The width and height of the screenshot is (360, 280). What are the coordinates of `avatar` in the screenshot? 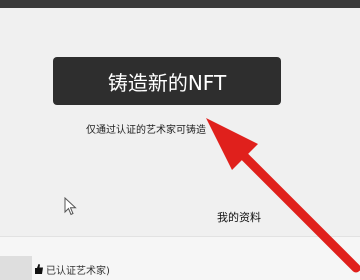 It's located at (16, 268).